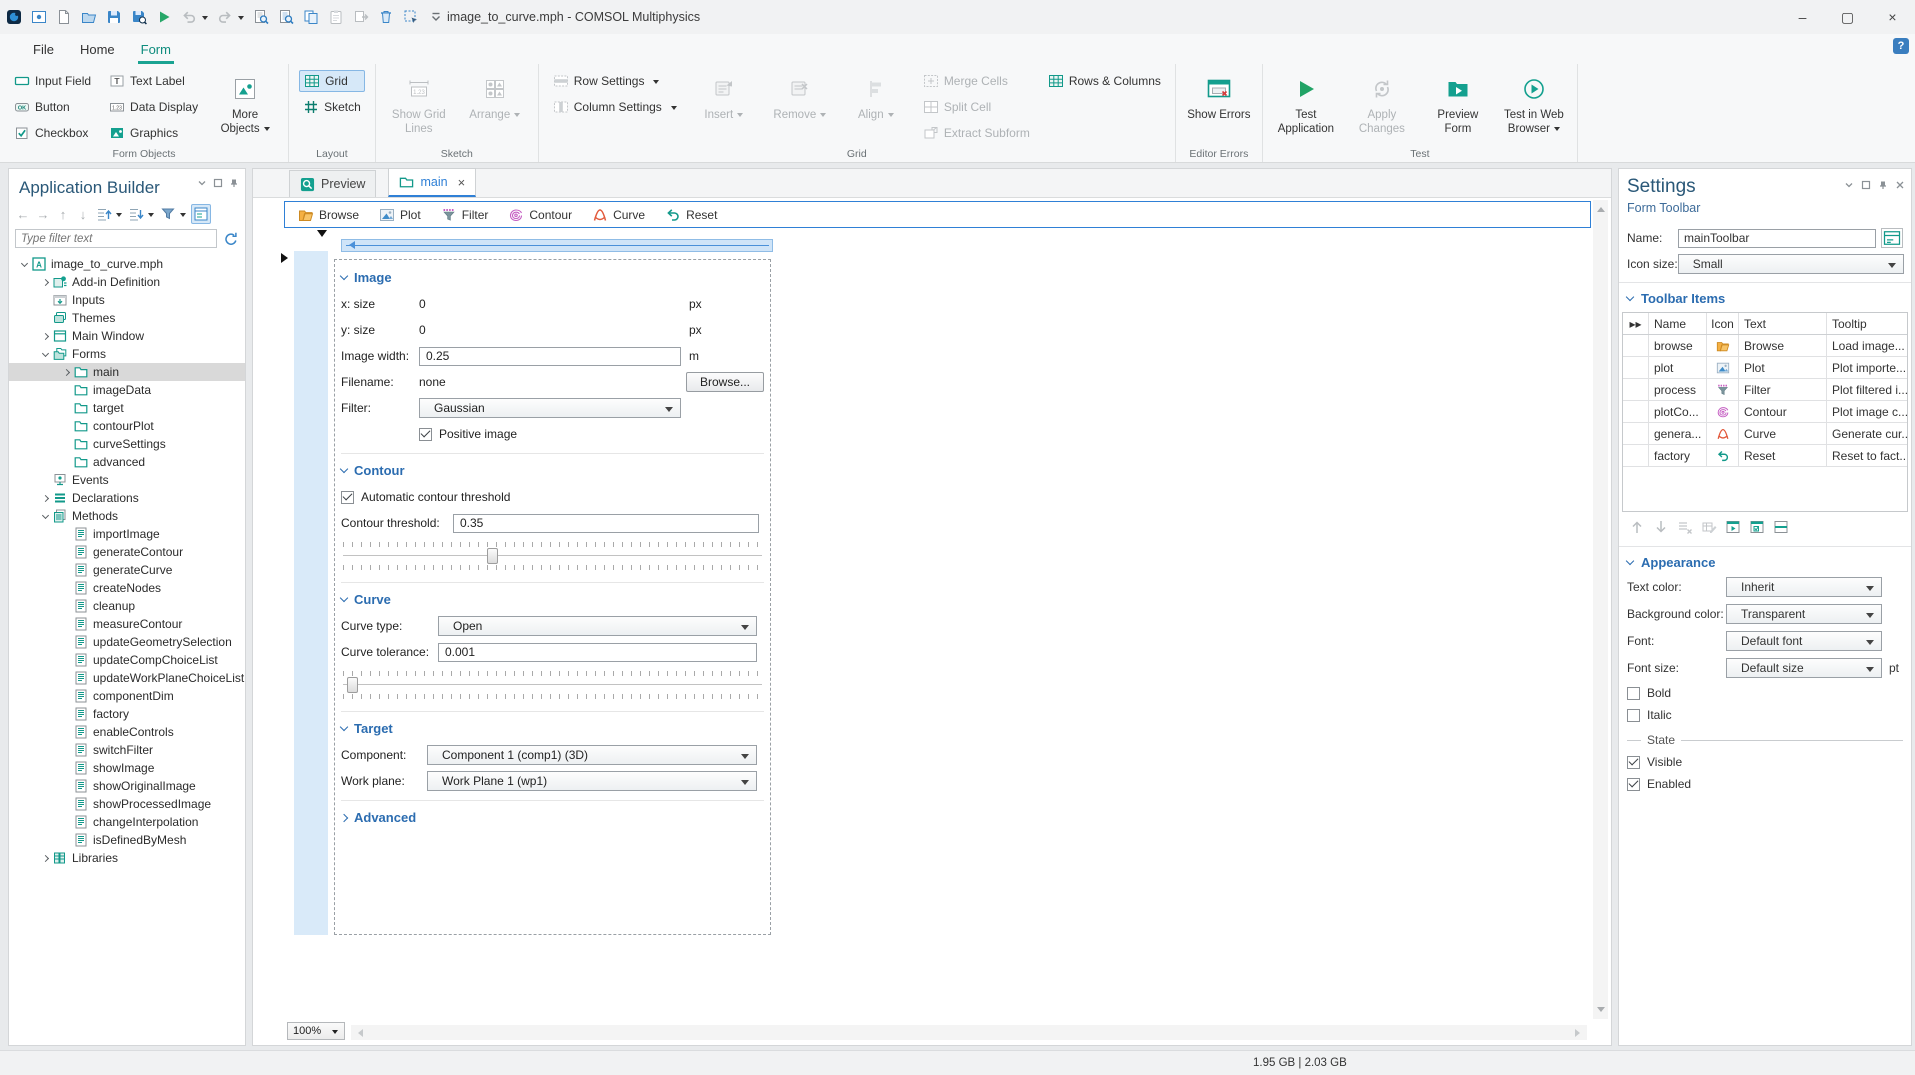 Image resolution: width=1915 pixels, height=1075 pixels. What do you see at coordinates (1847, 17) in the screenshot?
I see `maximize-button: ▢` at bounding box center [1847, 17].